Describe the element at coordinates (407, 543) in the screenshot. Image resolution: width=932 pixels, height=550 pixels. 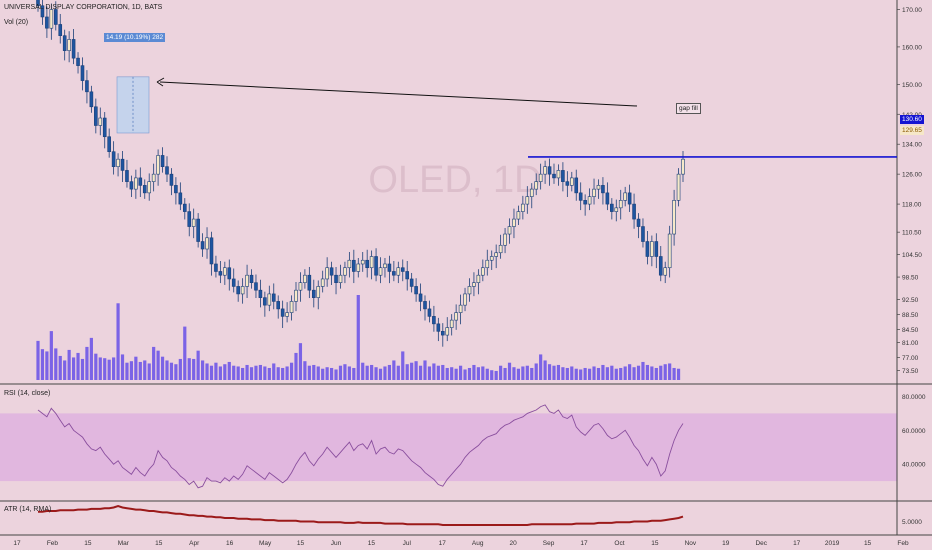
I see `time-tick-label: Jul` at that location.